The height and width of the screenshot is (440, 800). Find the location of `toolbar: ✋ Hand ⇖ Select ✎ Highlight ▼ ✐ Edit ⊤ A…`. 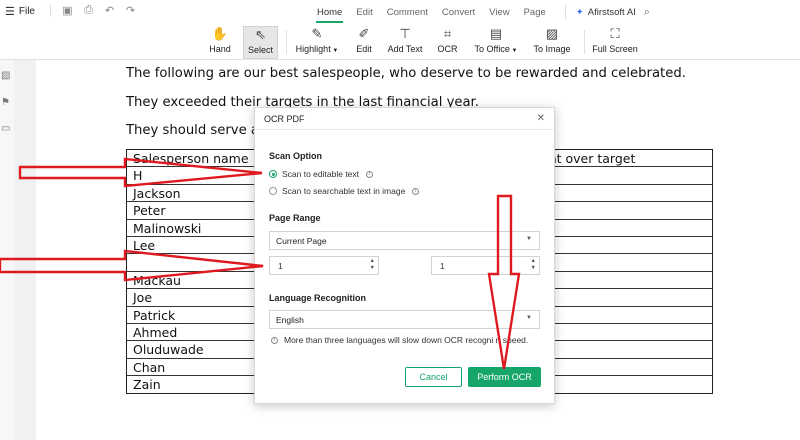

toolbar: ✋ Hand ⇖ Select ✎ Highlight ▼ ✐ Edit ⊤ A… is located at coordinates (400, 42).